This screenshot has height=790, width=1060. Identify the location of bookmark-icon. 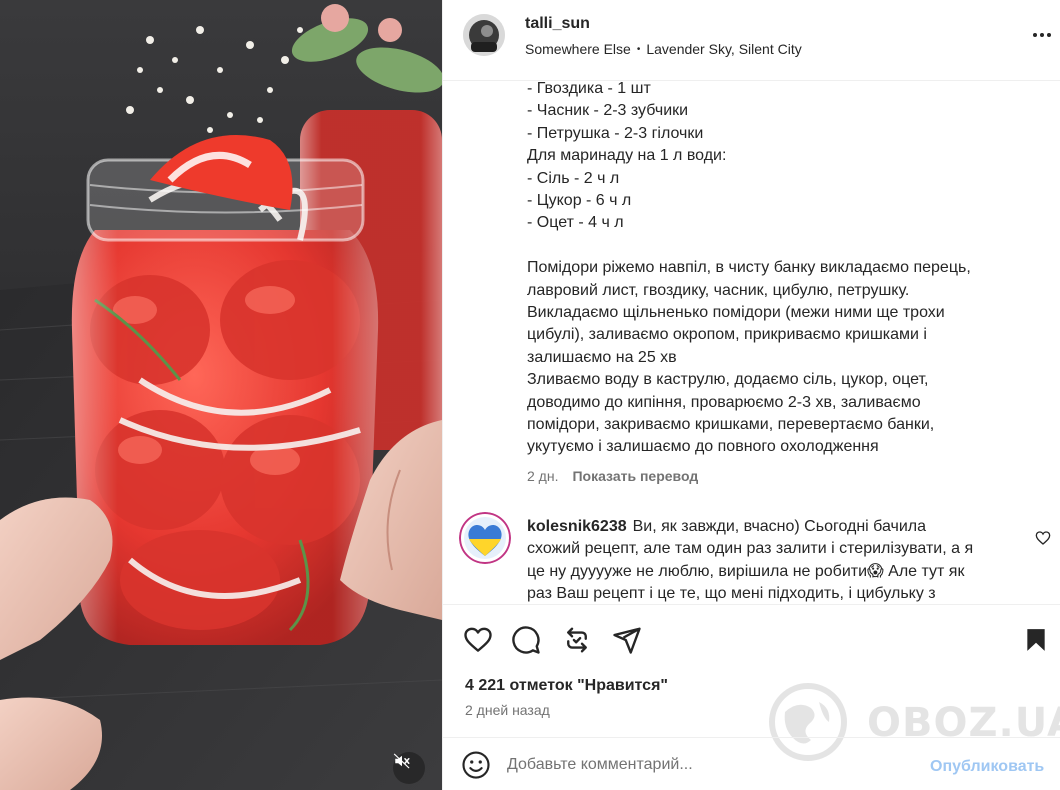
(1036, 640).